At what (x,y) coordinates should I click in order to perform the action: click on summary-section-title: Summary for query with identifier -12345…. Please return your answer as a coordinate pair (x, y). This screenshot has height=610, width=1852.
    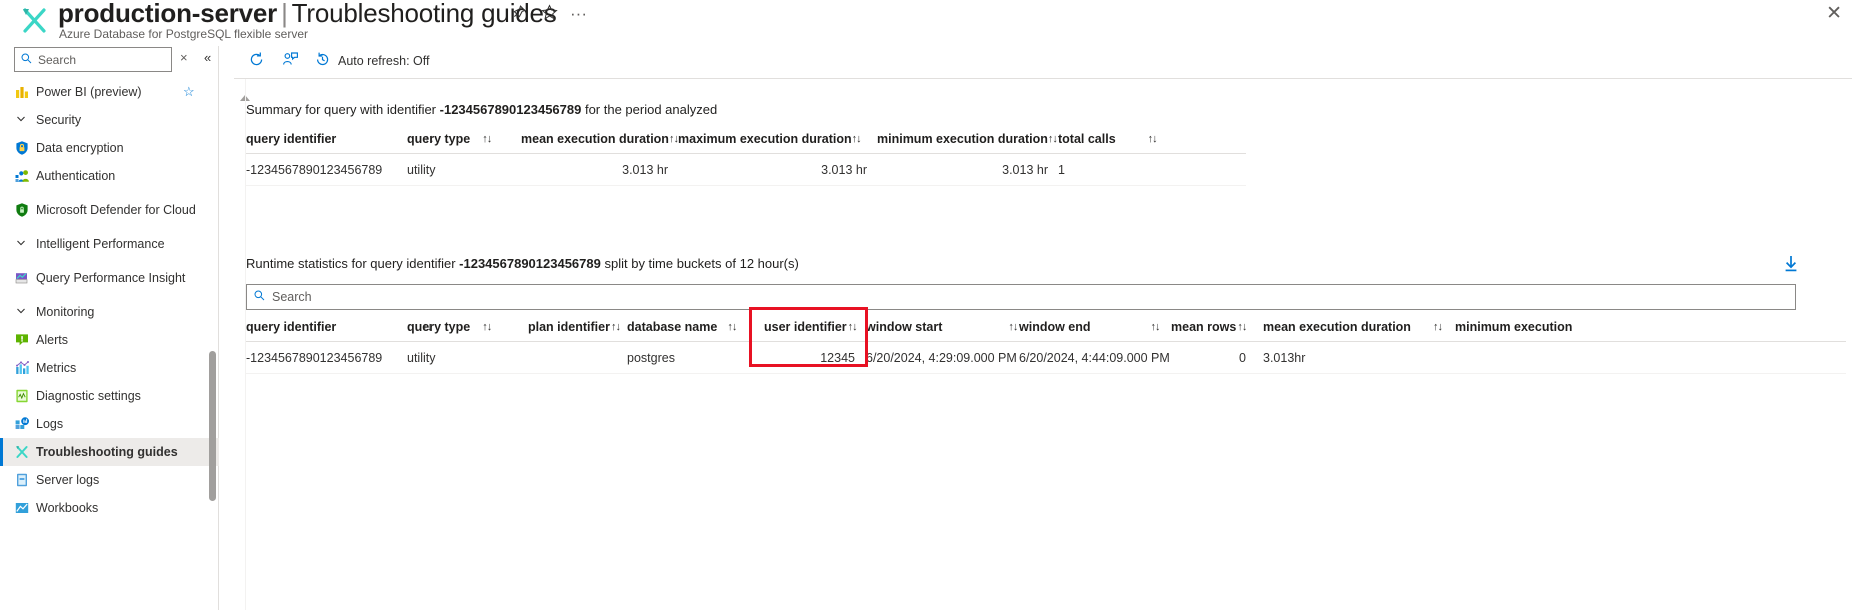
    Looking at the image, I should click on (481, 109).